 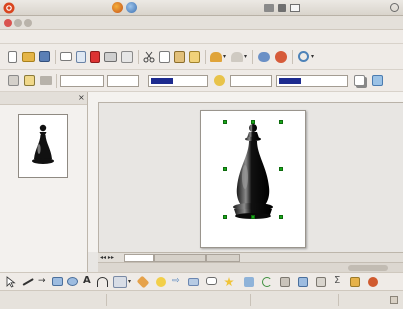 What do you see at coordinates (43, 281) in the screenshot?
I see `line-arrow-tool-icon: →` at bounding box center [43, 281].